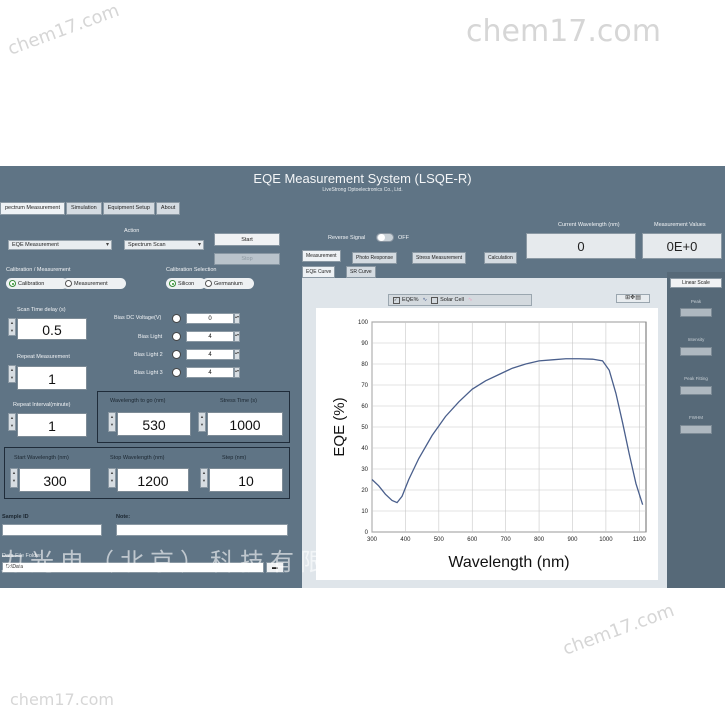 Image resolution: width=725 pixels, height=725 pixels. What do you see at coordinates (385, 237) in the screenshot?
I see `reverse-signal-toggle` at bounding box center [385, 237].